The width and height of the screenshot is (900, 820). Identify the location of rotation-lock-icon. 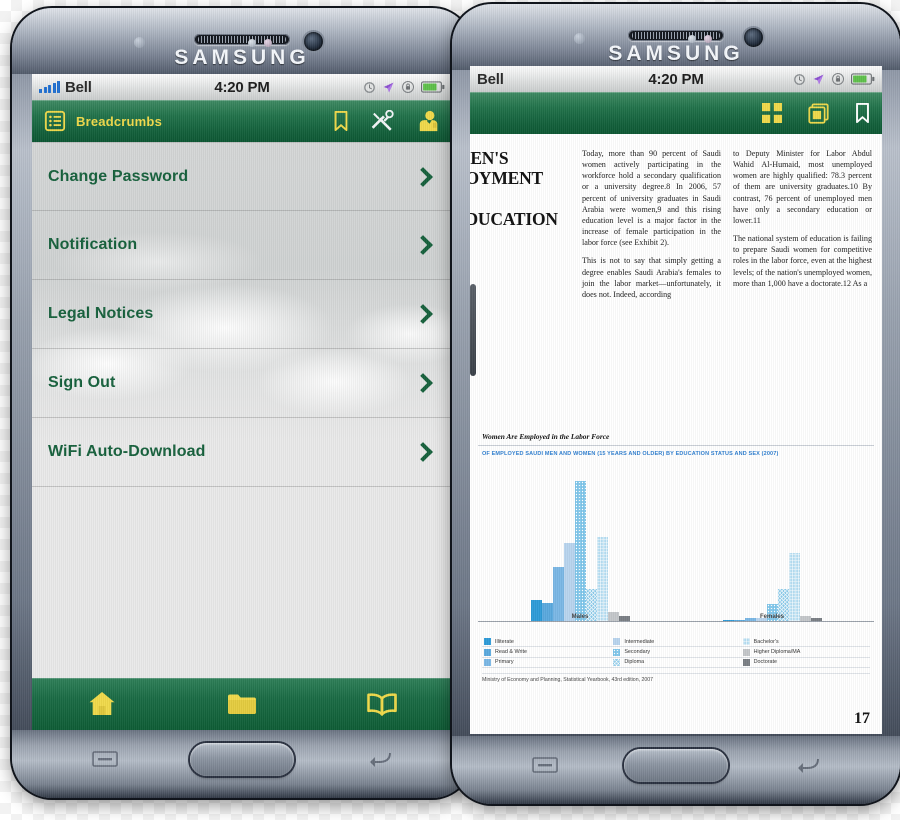
(838, 79).